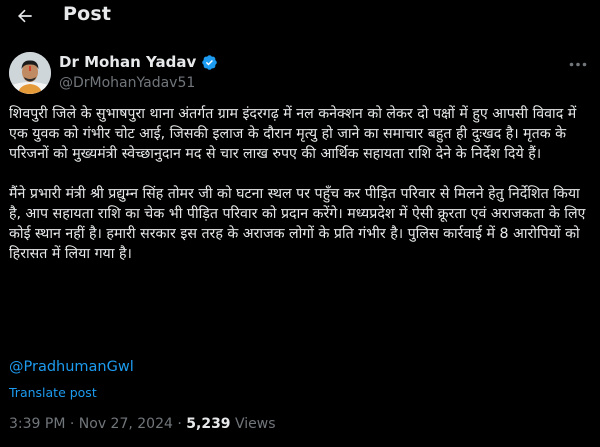 The image size is (600, 447). I want to click on post-time: 3:39 PM, so click(37, 424).